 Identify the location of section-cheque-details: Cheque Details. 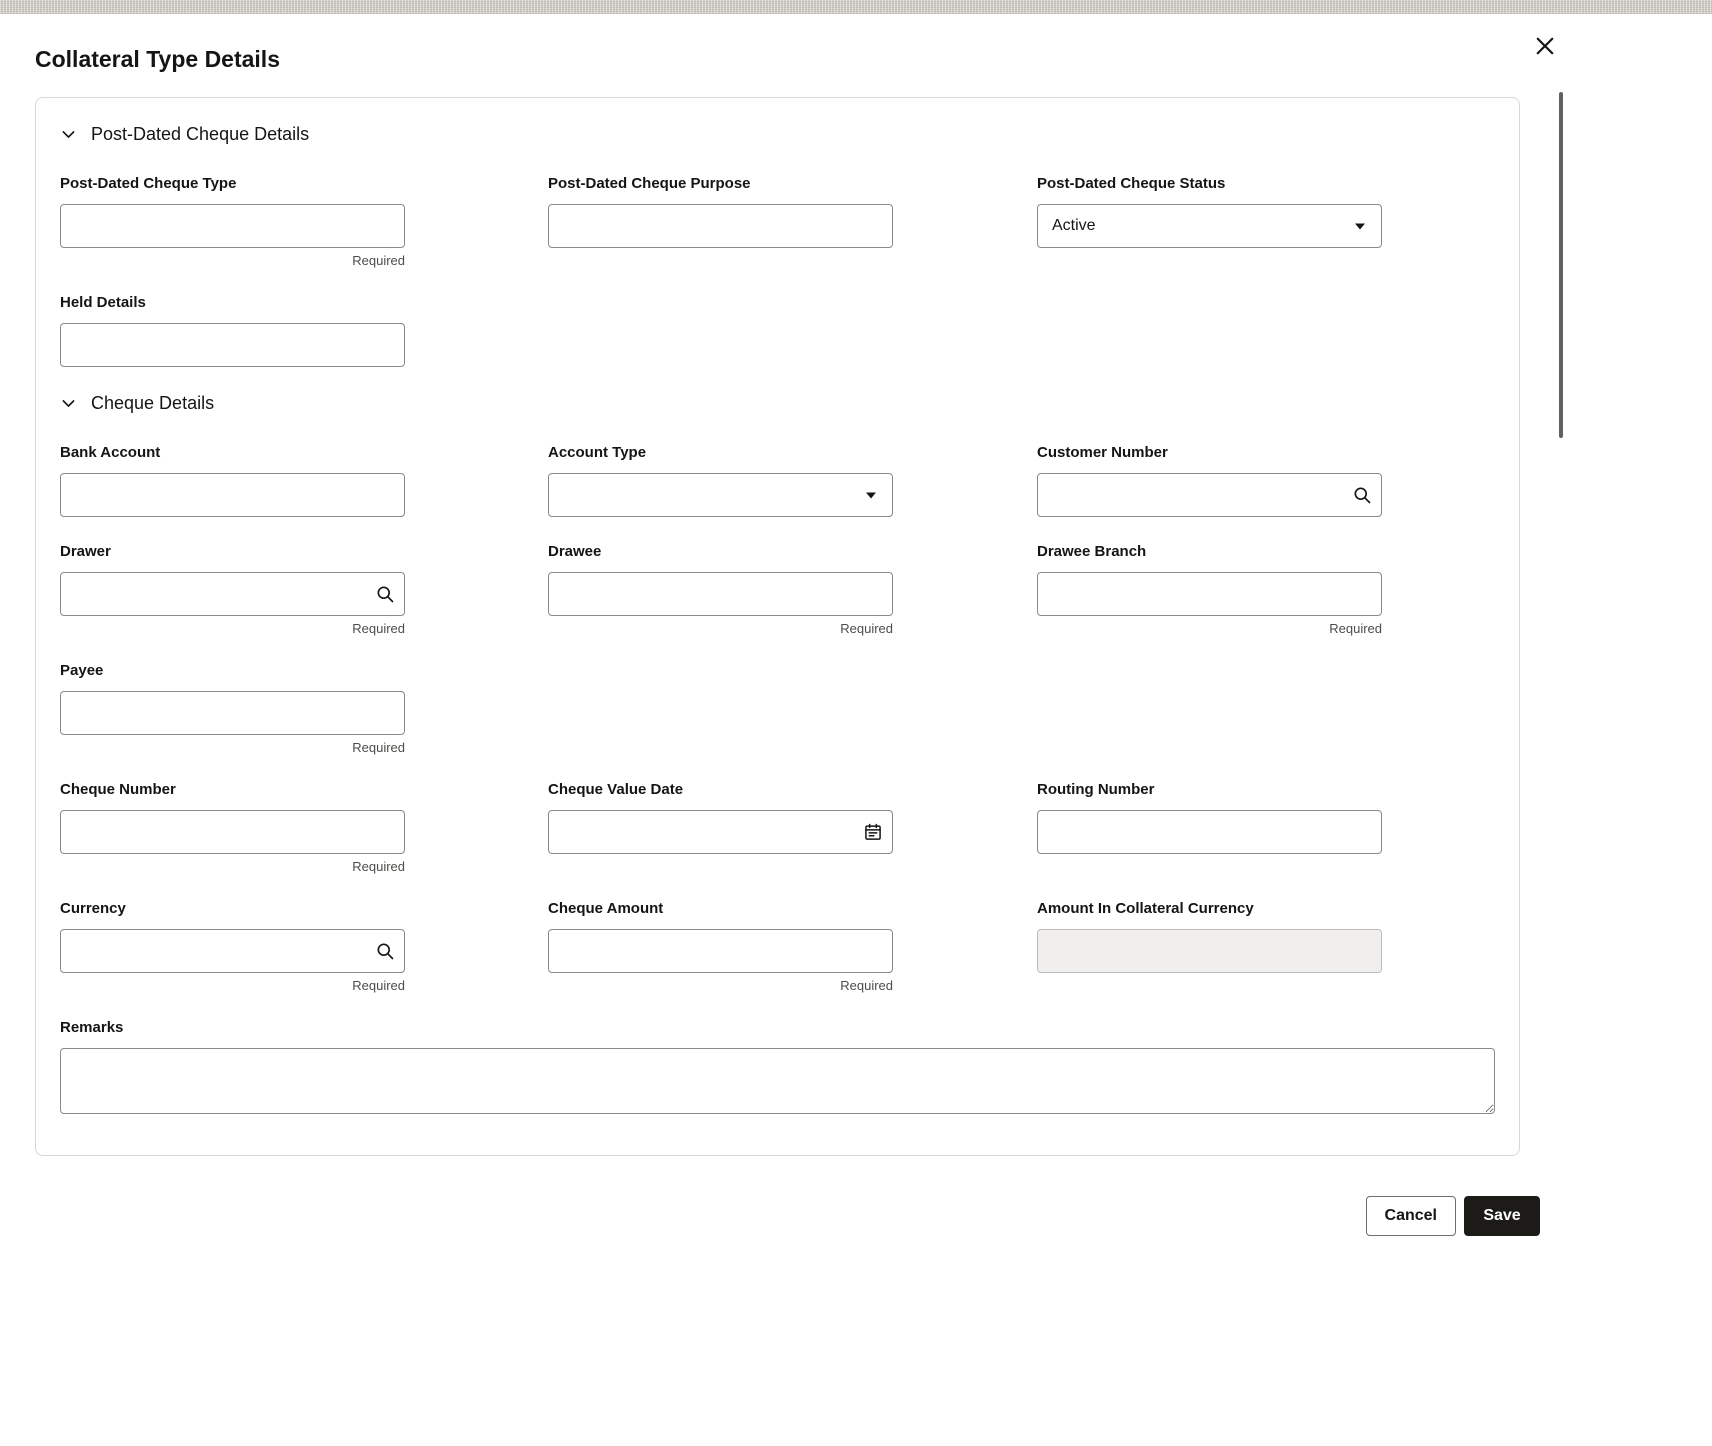
(777, 403).